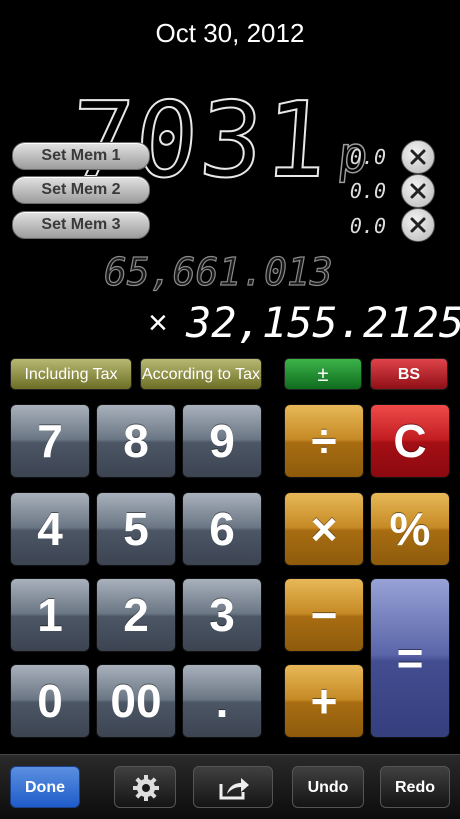 The width and height of the screenshot is (460, 819). What do you see at coordinates (415, 787) in the screenshot?
I see `redo-button: Redo` at bounding box center [415, 787].